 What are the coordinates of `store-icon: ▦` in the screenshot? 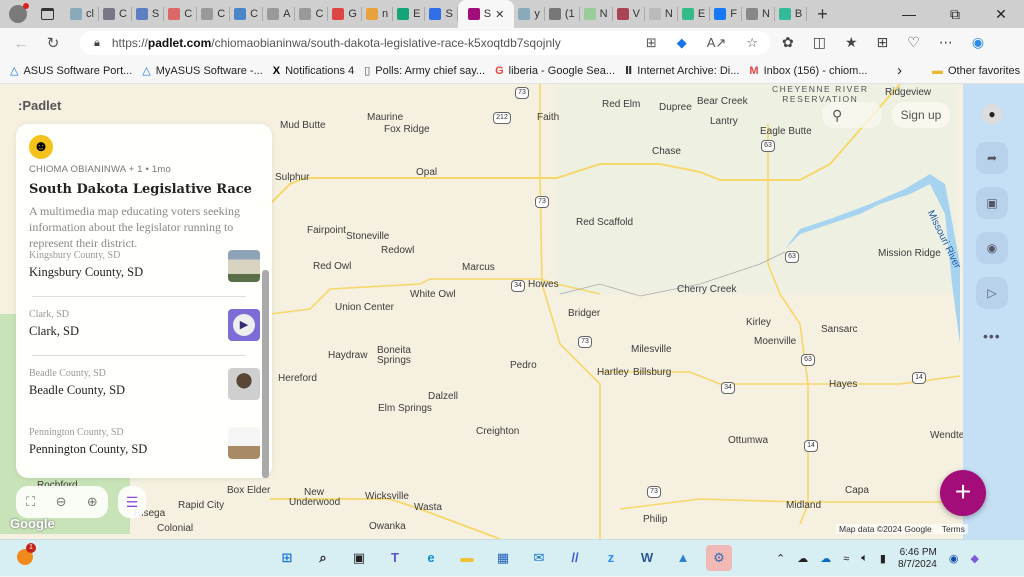 It's located at (503, 558).